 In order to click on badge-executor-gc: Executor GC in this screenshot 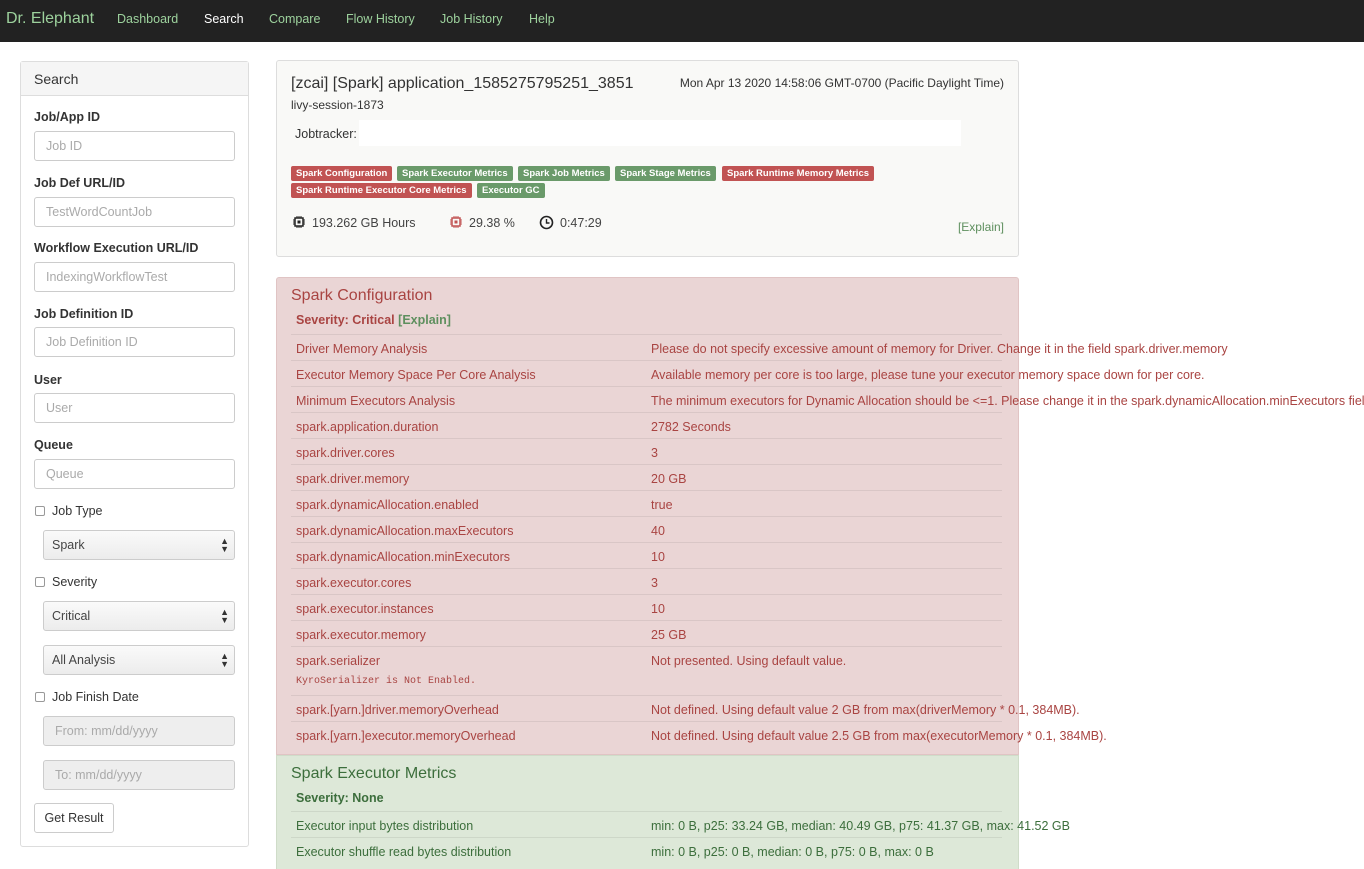, I will do `click(511, 190)`.